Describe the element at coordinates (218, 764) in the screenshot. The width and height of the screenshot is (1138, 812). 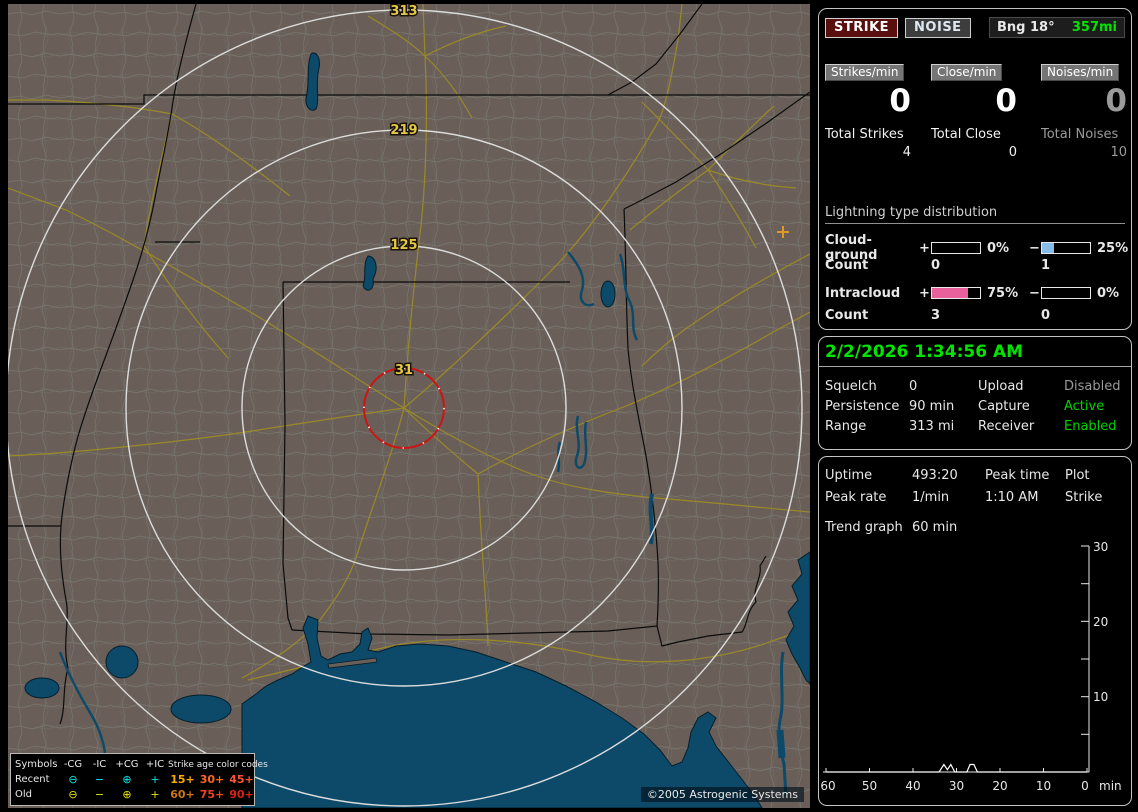
I see `legend-header-age-codes: Strike age color codes` at that location.